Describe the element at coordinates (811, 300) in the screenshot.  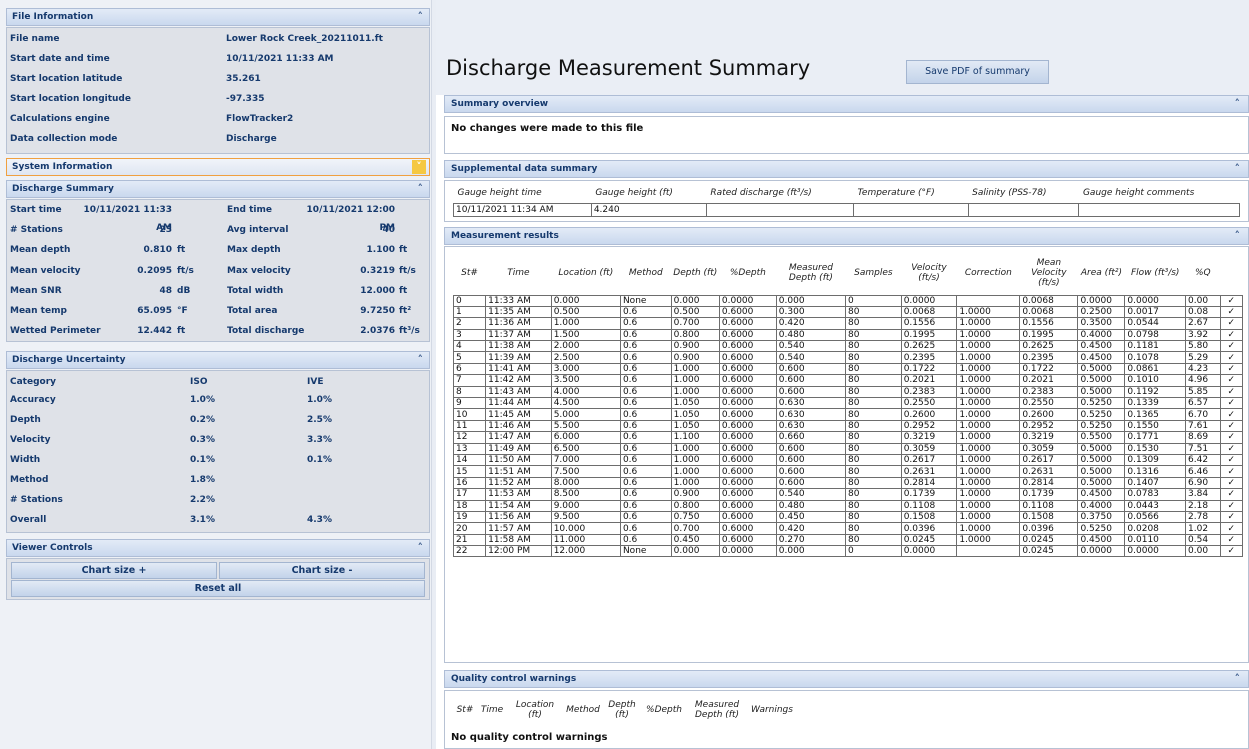
I see `table-cell: 0.000` at that location.